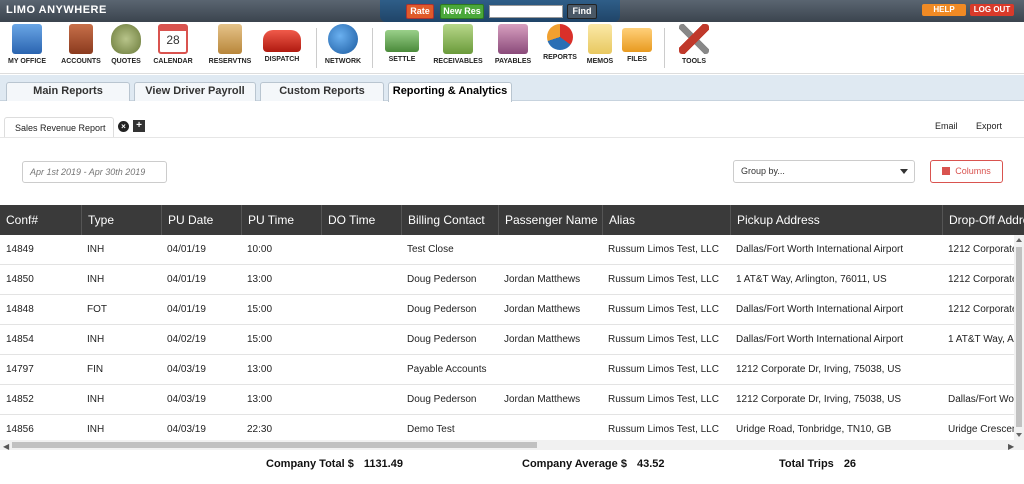  I want to click on toolbar-receivables: RECEIVABLES, so click(458, 48).